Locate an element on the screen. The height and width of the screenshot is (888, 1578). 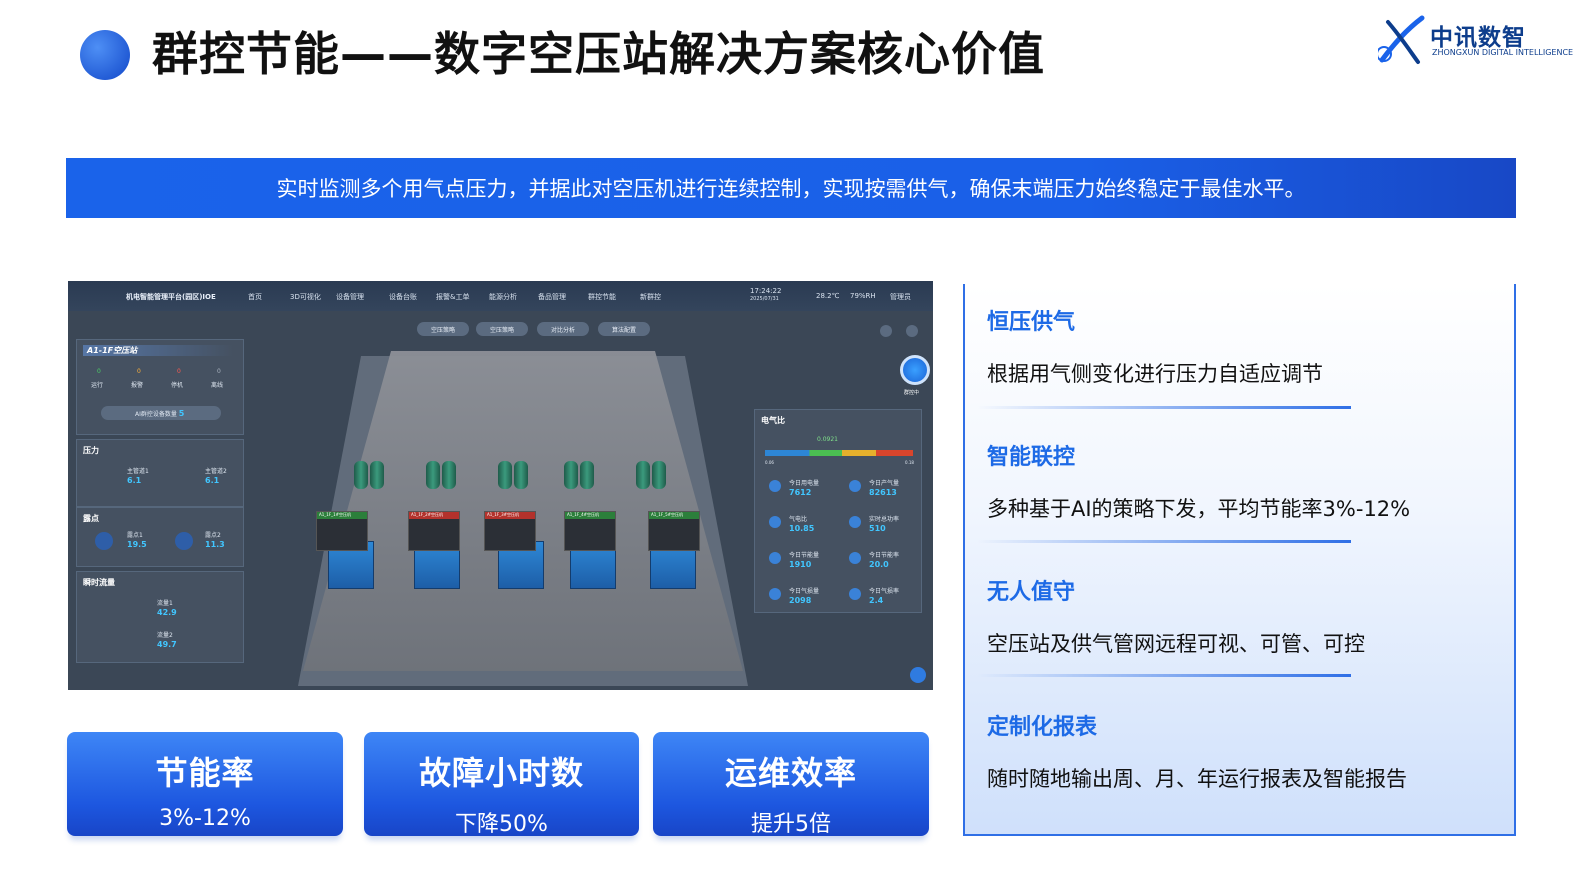
logo-x-icon is located at coordinates (1401, 39).